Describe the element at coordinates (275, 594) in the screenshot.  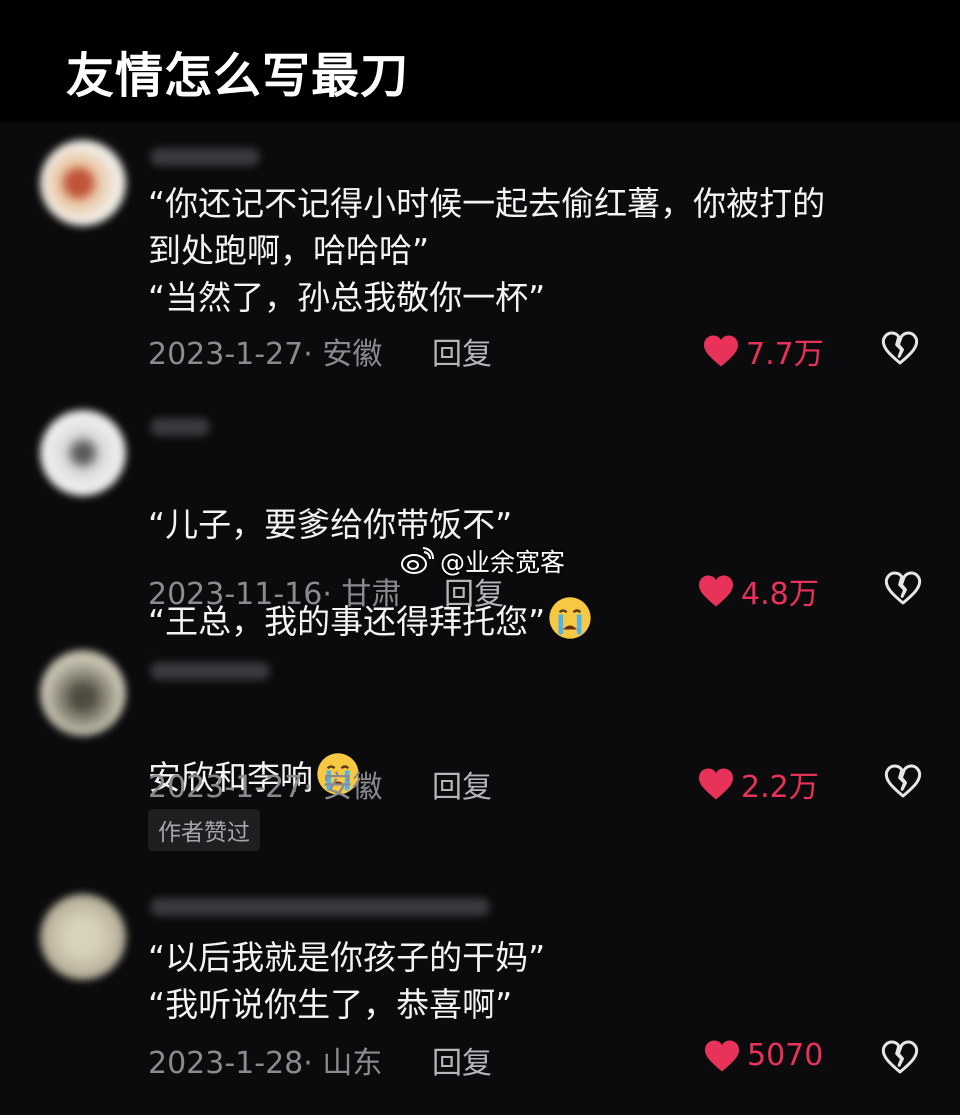
I see `comment-date-location: 2023-11-16· 甘肃` at that location.